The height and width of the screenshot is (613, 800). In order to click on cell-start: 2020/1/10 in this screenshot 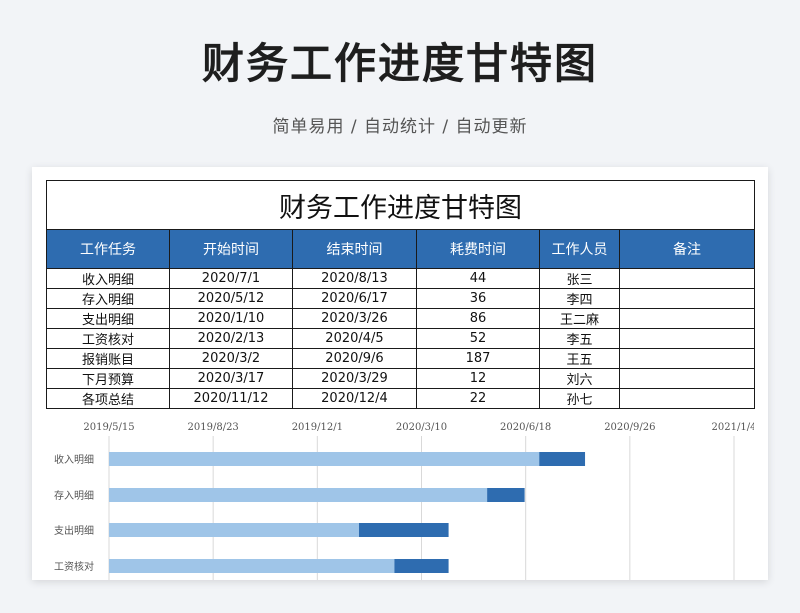, I will do `click(231, 318)`.